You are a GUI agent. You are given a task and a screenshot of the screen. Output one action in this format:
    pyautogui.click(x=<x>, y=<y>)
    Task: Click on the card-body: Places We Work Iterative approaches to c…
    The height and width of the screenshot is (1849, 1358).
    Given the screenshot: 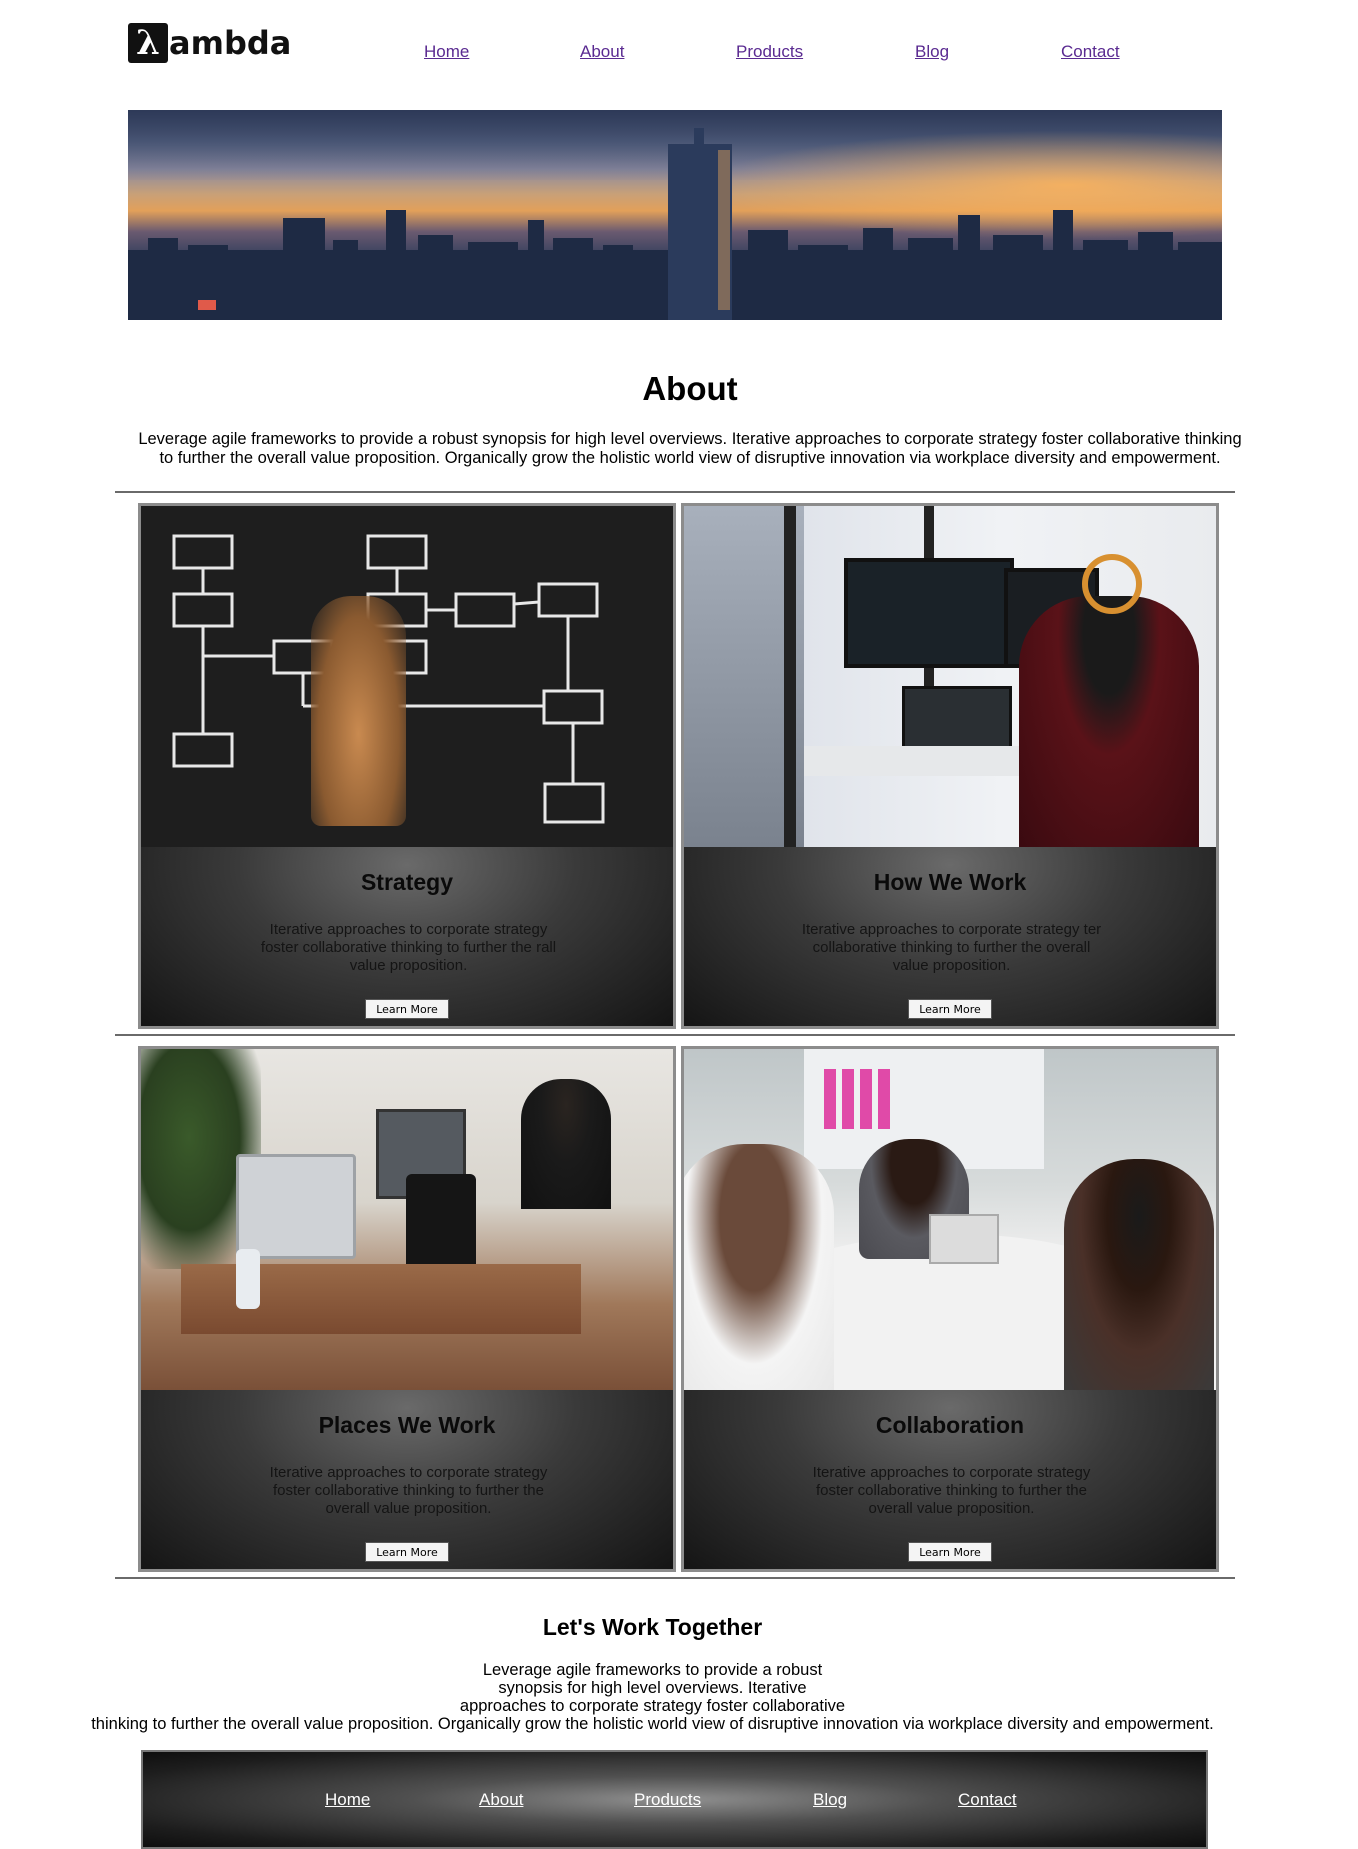 What is the action you would take?
    pyautogui.click(x=407, y=1479)
    